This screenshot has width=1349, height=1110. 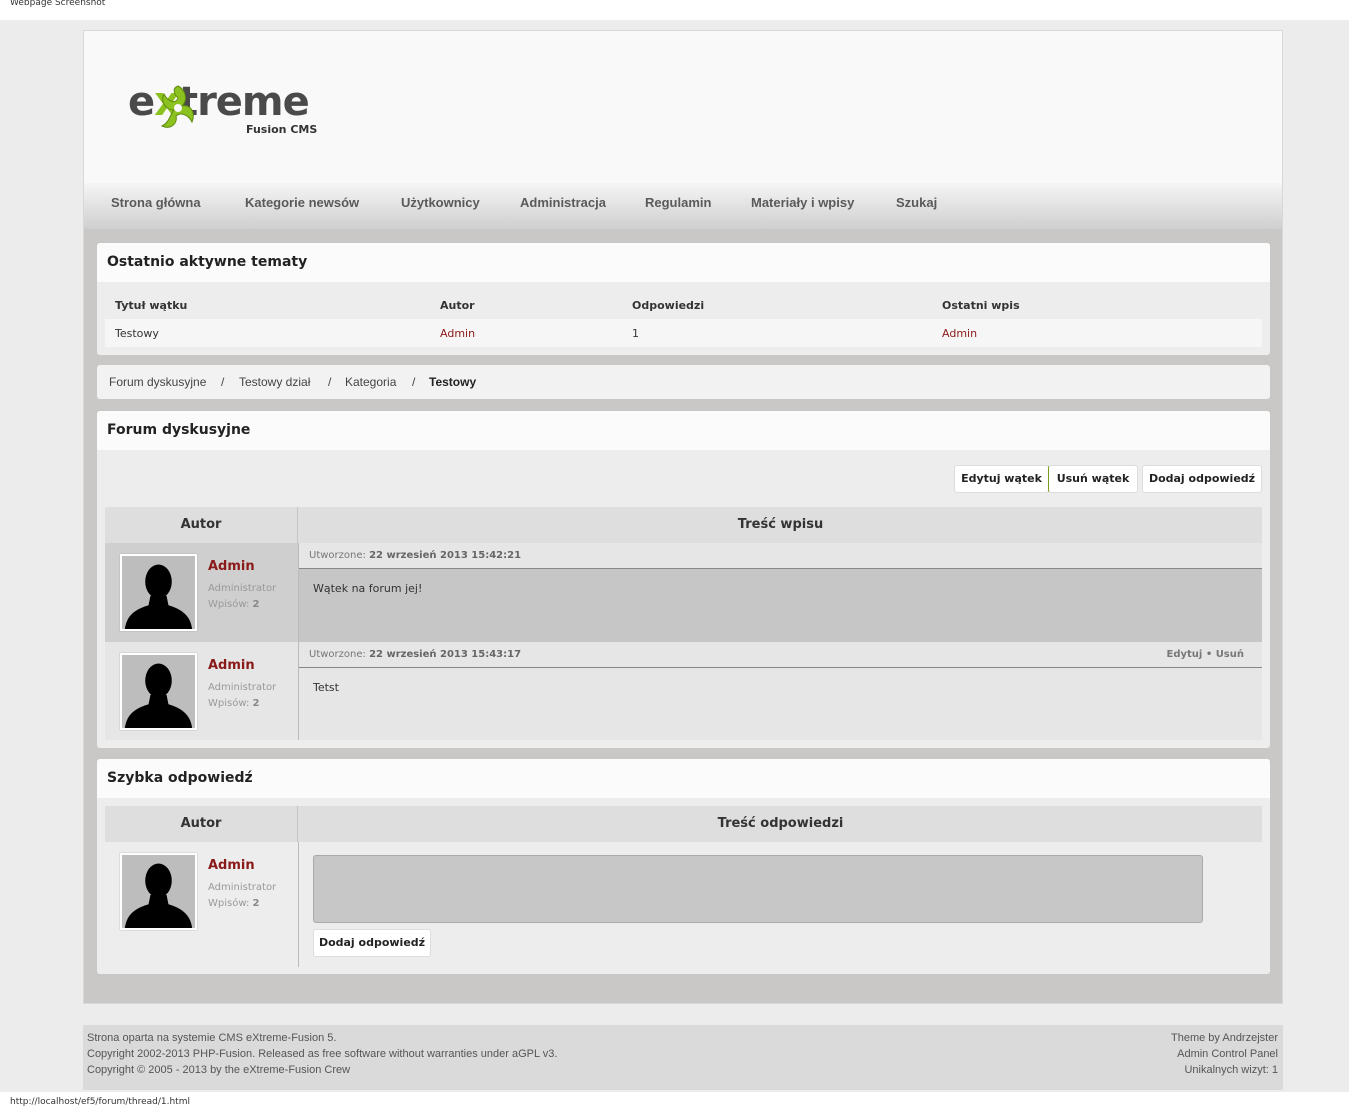 I want to click on nav-item-users: Użytkownicy, so click(x=440, y=202).